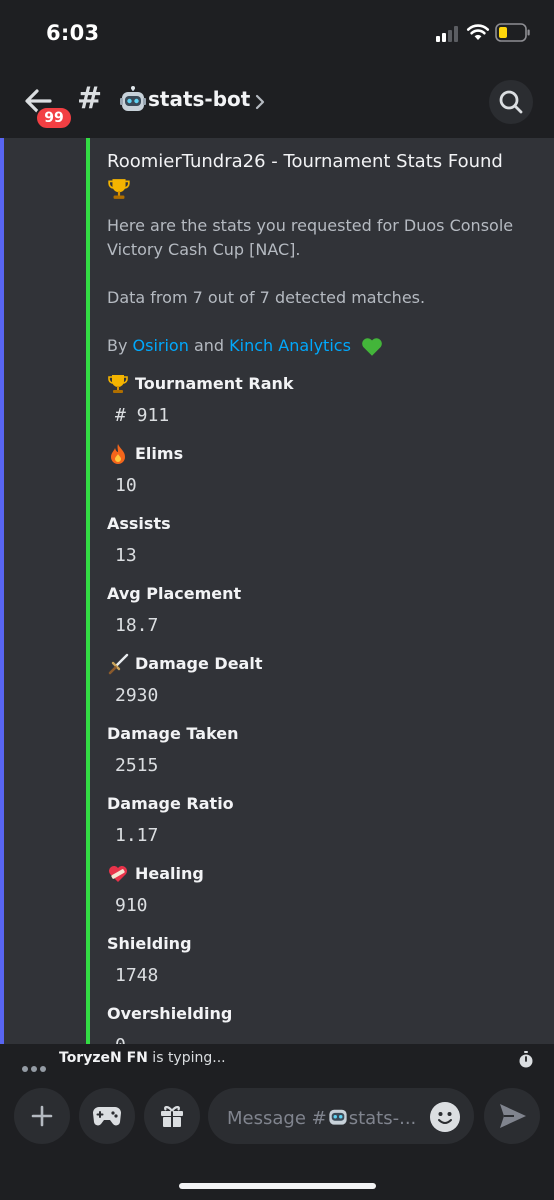  I want to click on embed-accent-bar, so click(88, 591).